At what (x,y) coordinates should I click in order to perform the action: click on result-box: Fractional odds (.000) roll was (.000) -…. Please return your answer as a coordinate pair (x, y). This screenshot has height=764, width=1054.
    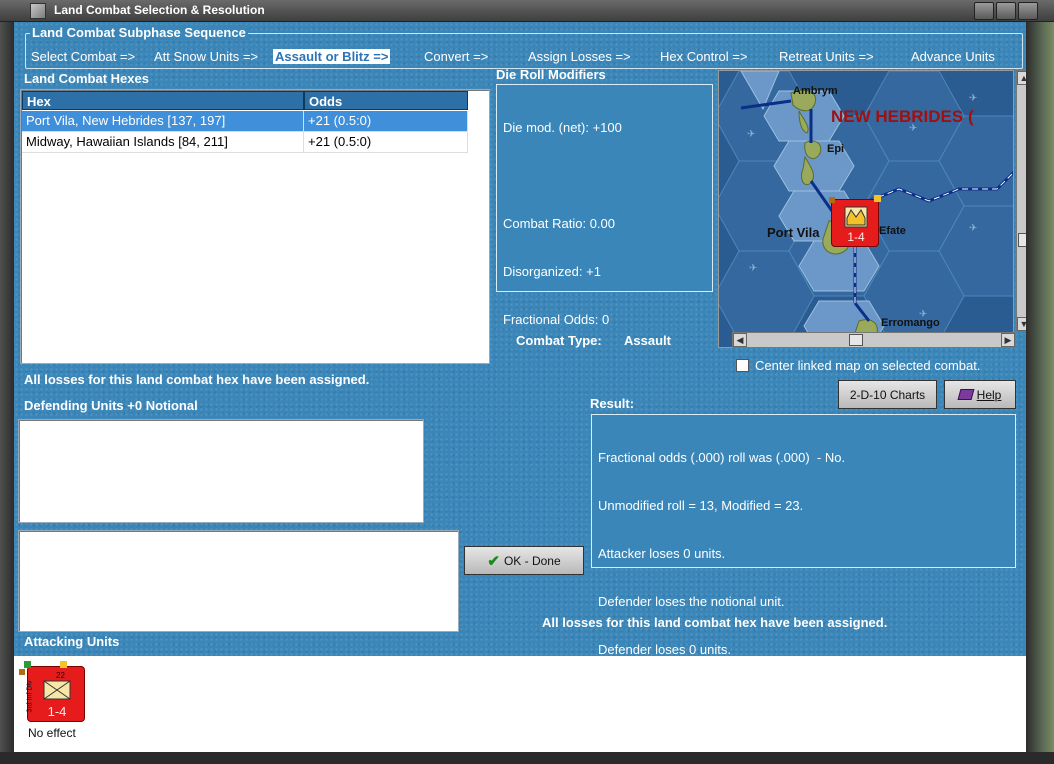
    Looking at the image, I should click on (803, 535).